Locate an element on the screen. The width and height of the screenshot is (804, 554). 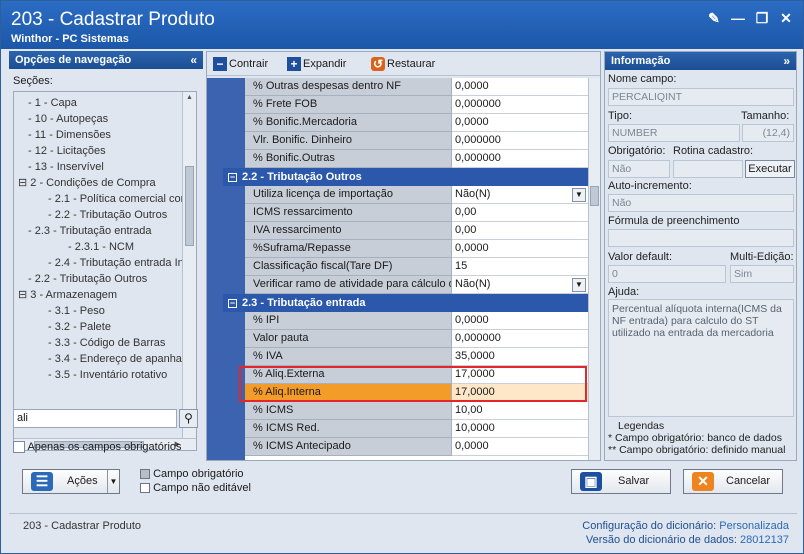
grid-row: % IVA 35,0000 is located at coordinates (416, 357).